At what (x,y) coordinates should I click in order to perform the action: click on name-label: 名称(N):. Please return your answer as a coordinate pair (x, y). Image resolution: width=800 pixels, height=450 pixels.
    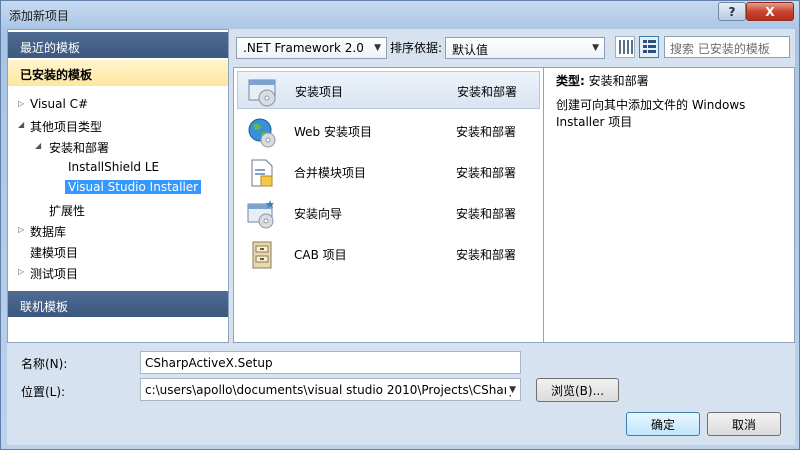
    Looking at the image, I should click on (44, 364).